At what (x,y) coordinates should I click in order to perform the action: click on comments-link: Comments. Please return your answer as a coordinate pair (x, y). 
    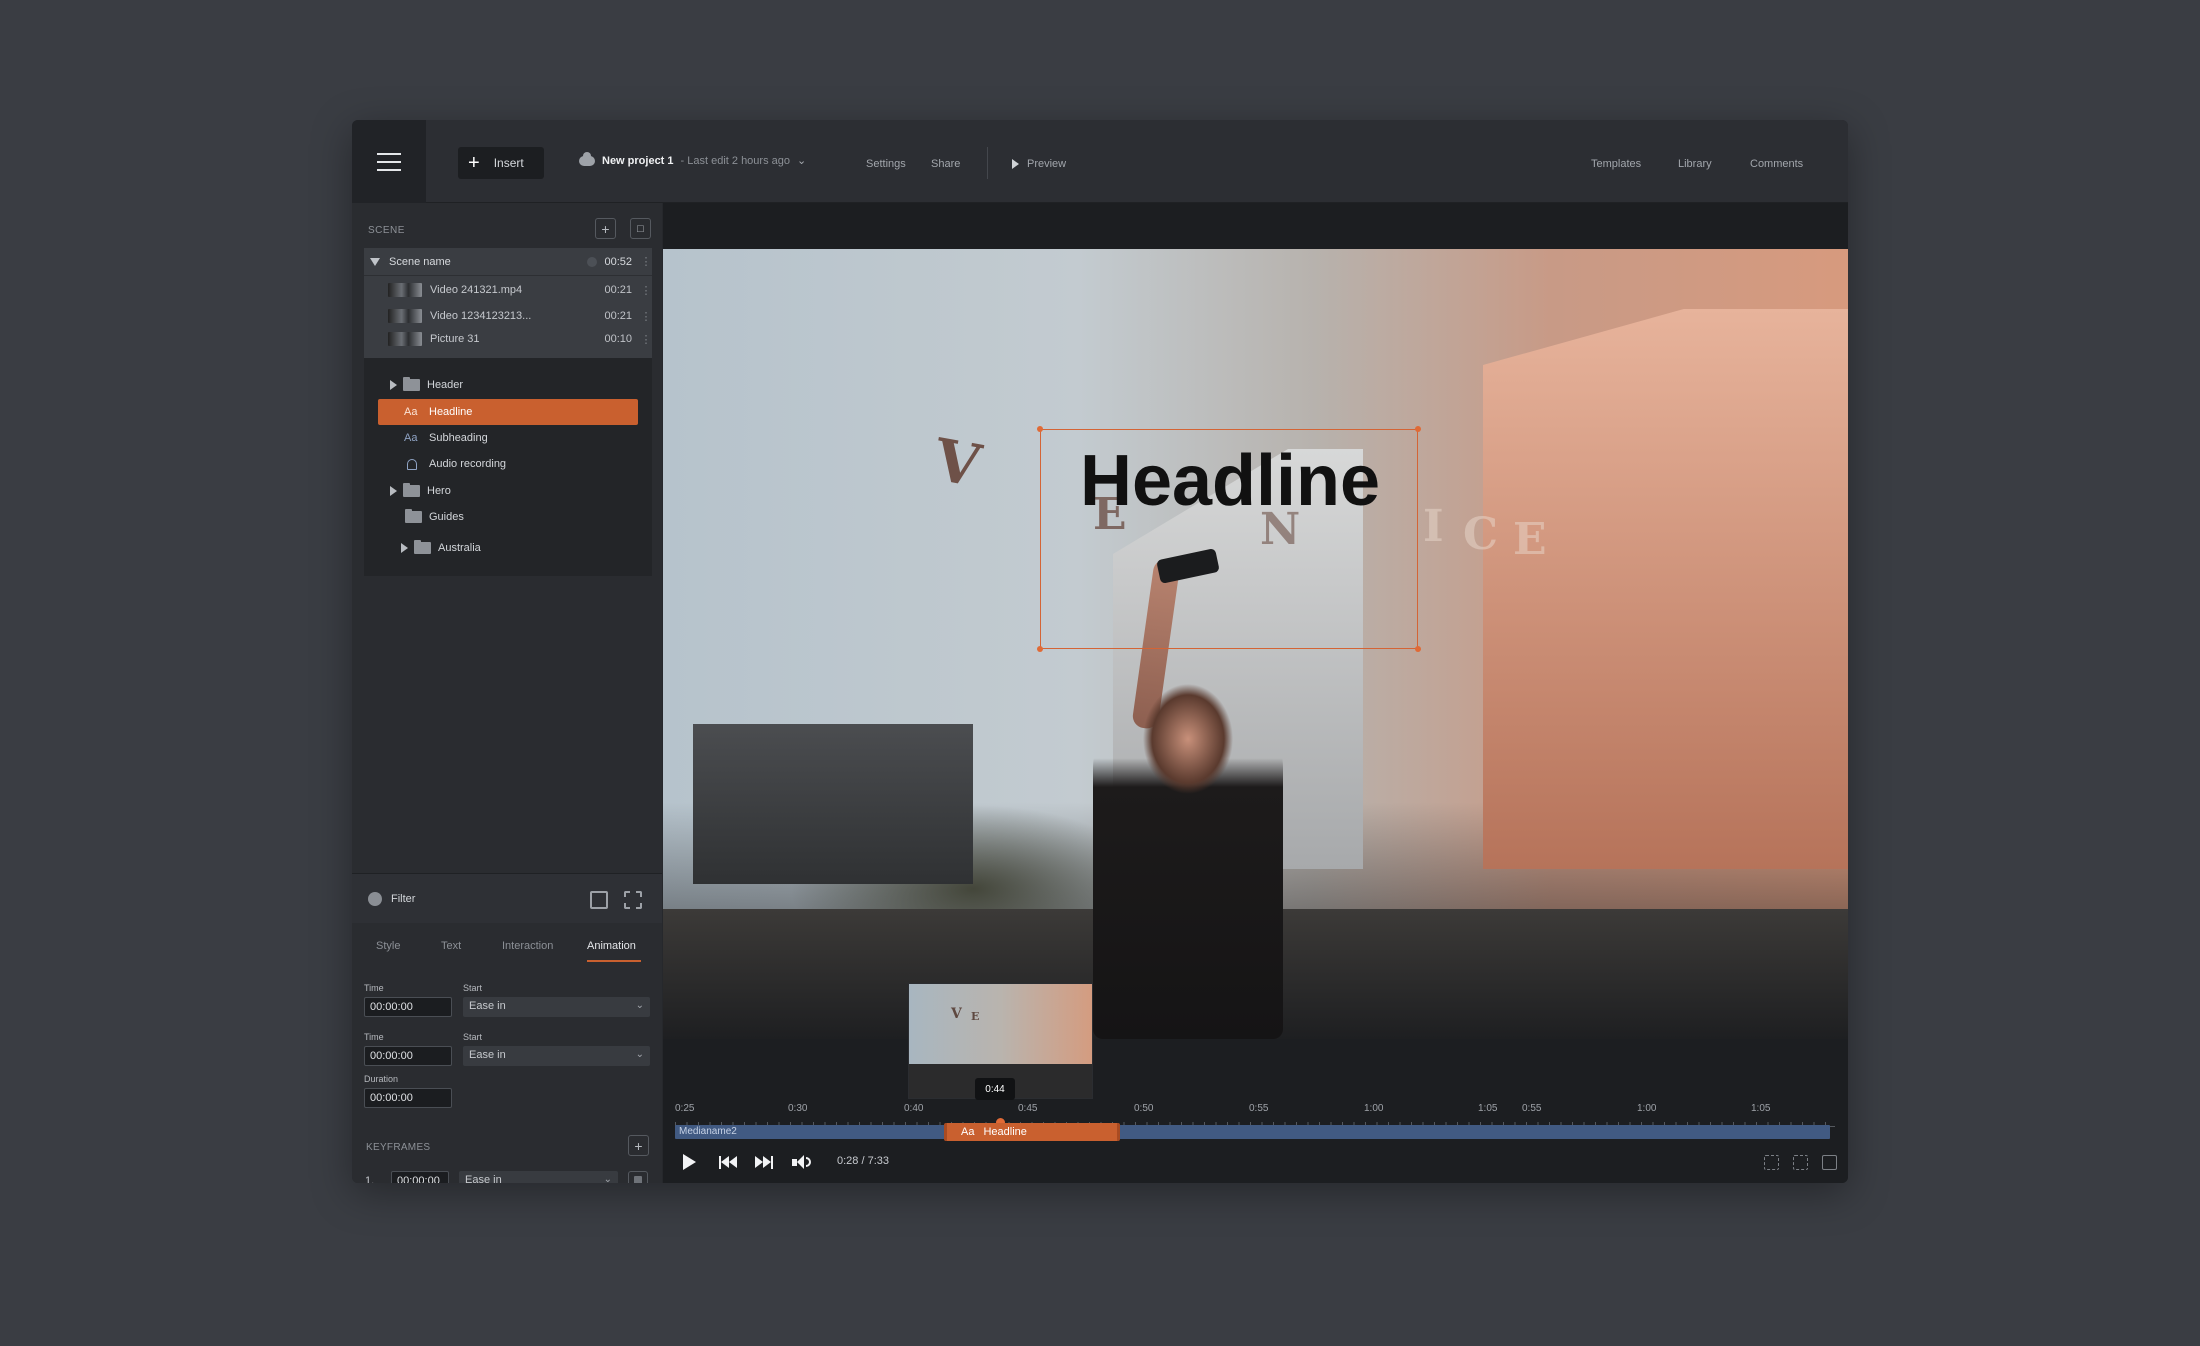
    Looking at the image, I should click on (1776, 164).